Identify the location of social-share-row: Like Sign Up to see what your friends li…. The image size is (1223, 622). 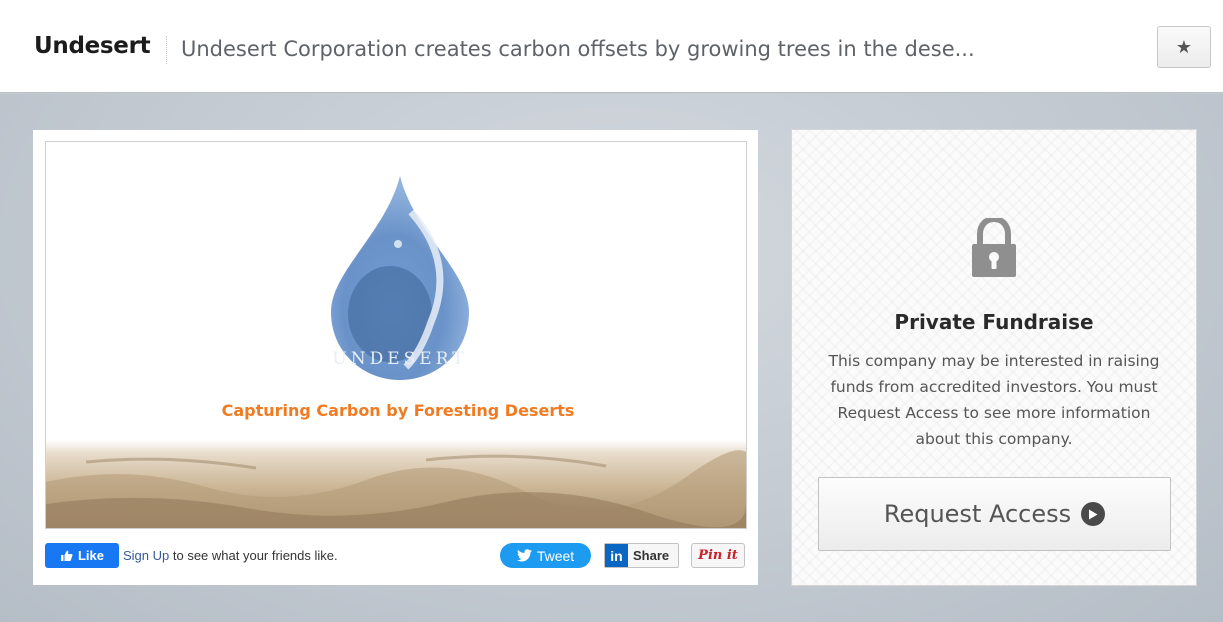
(396, 556).